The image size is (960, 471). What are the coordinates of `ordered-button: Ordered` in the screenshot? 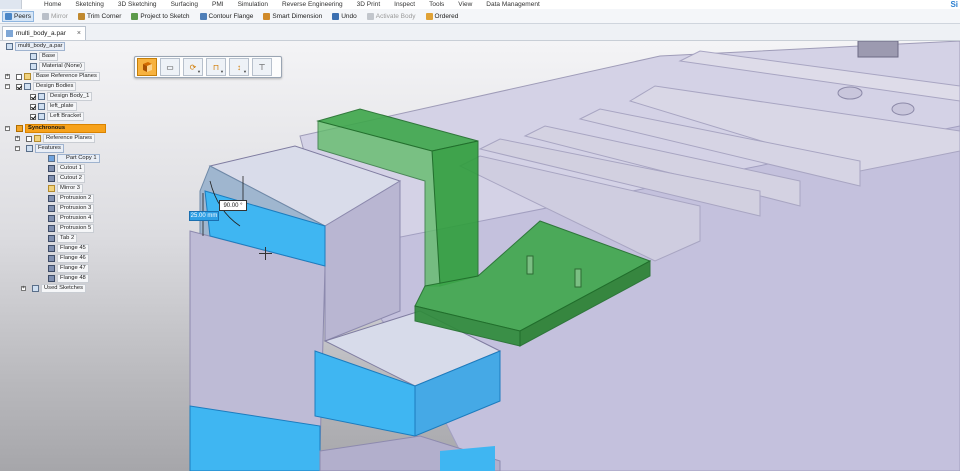 It's located at (442, 16).